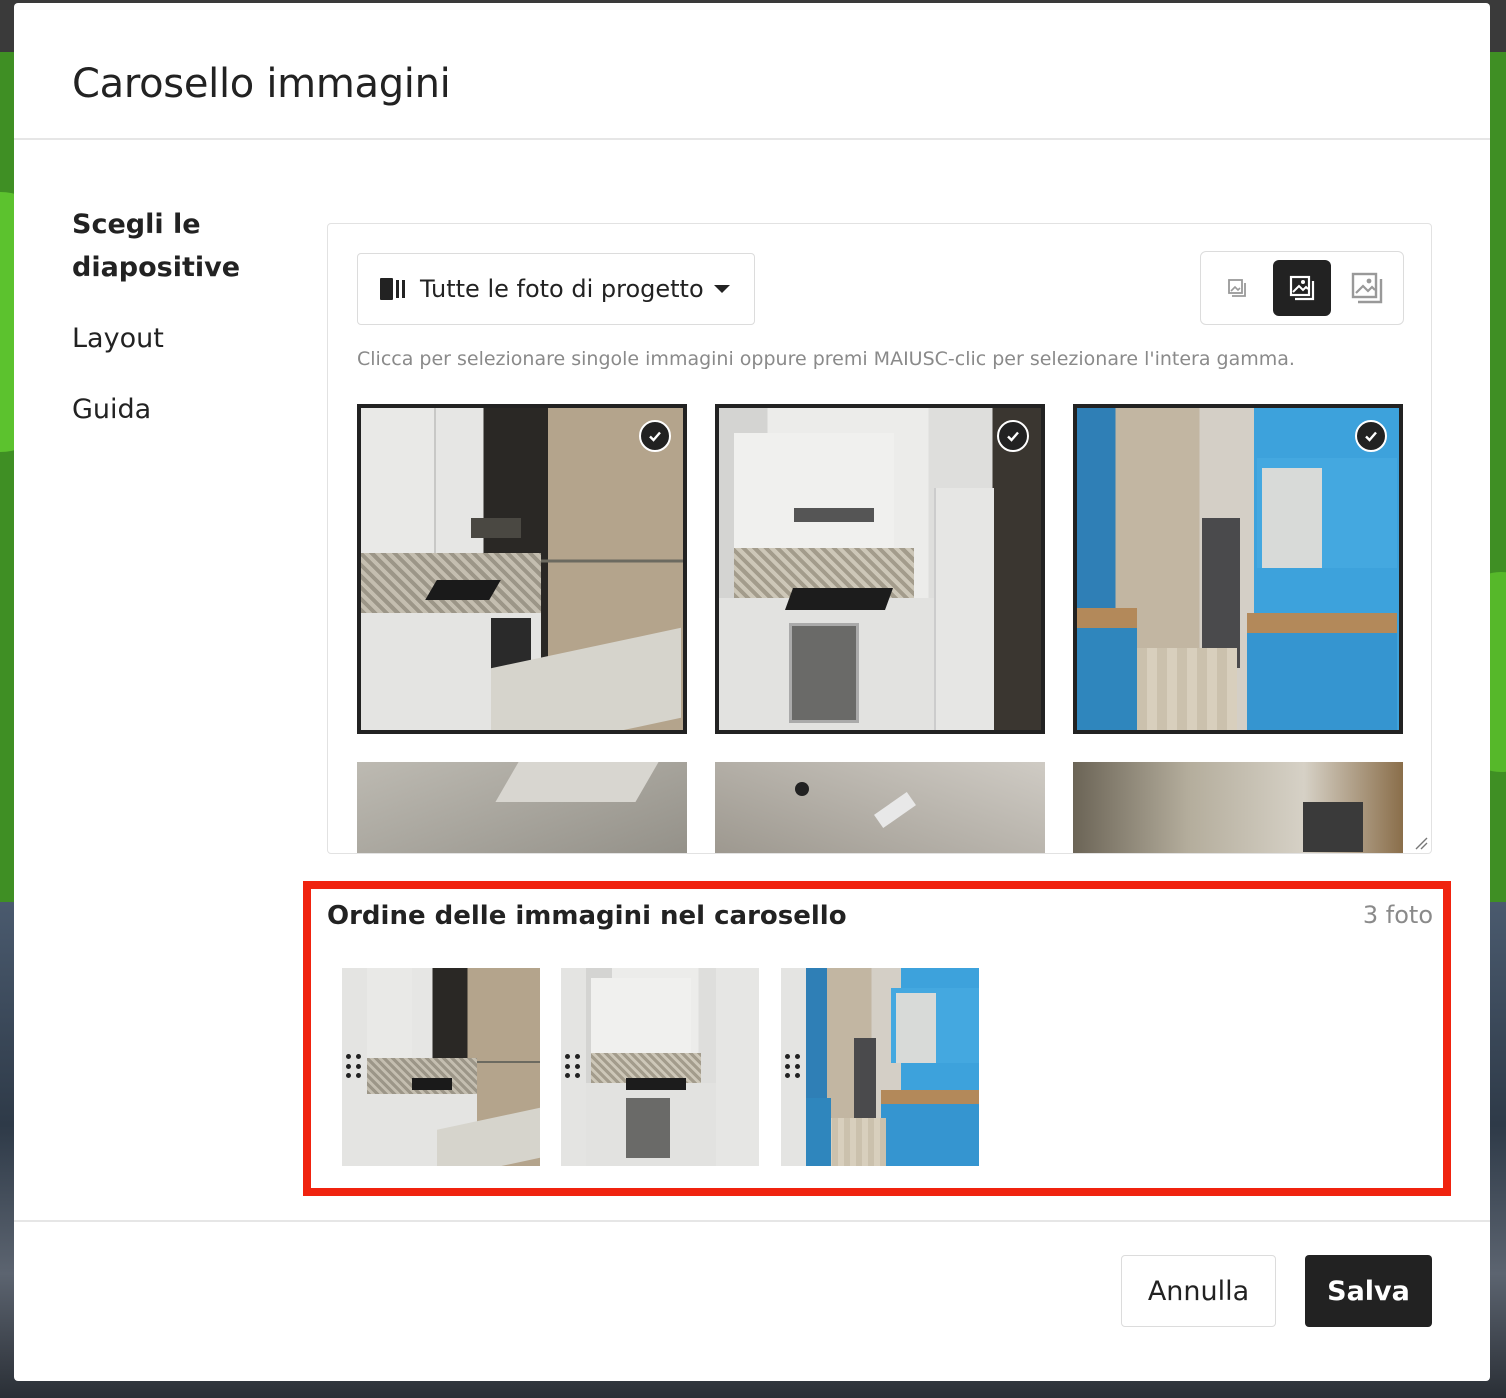 The width and height of the screenshot is (1506, 1398). What do you see at coordinates (1397, 915) in the screenshot?
I see `carousel-photo-count: 3 foto` at bounding box center [1397, 915].